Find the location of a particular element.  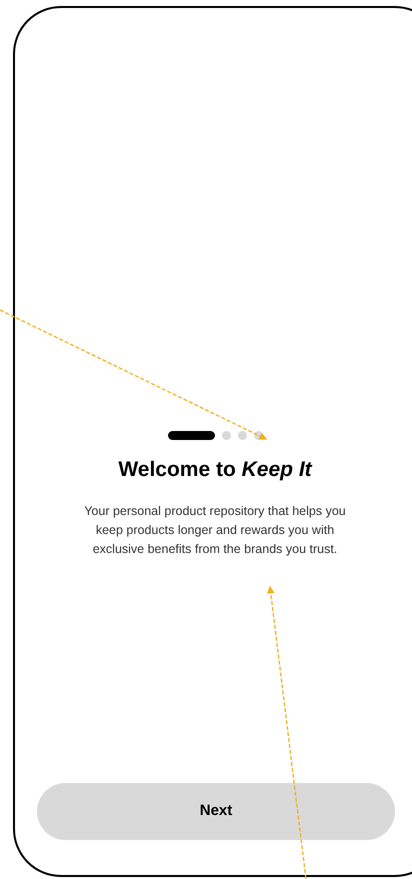

welcome-title: Welcome to Keep It is located at coordinates (215, 470).